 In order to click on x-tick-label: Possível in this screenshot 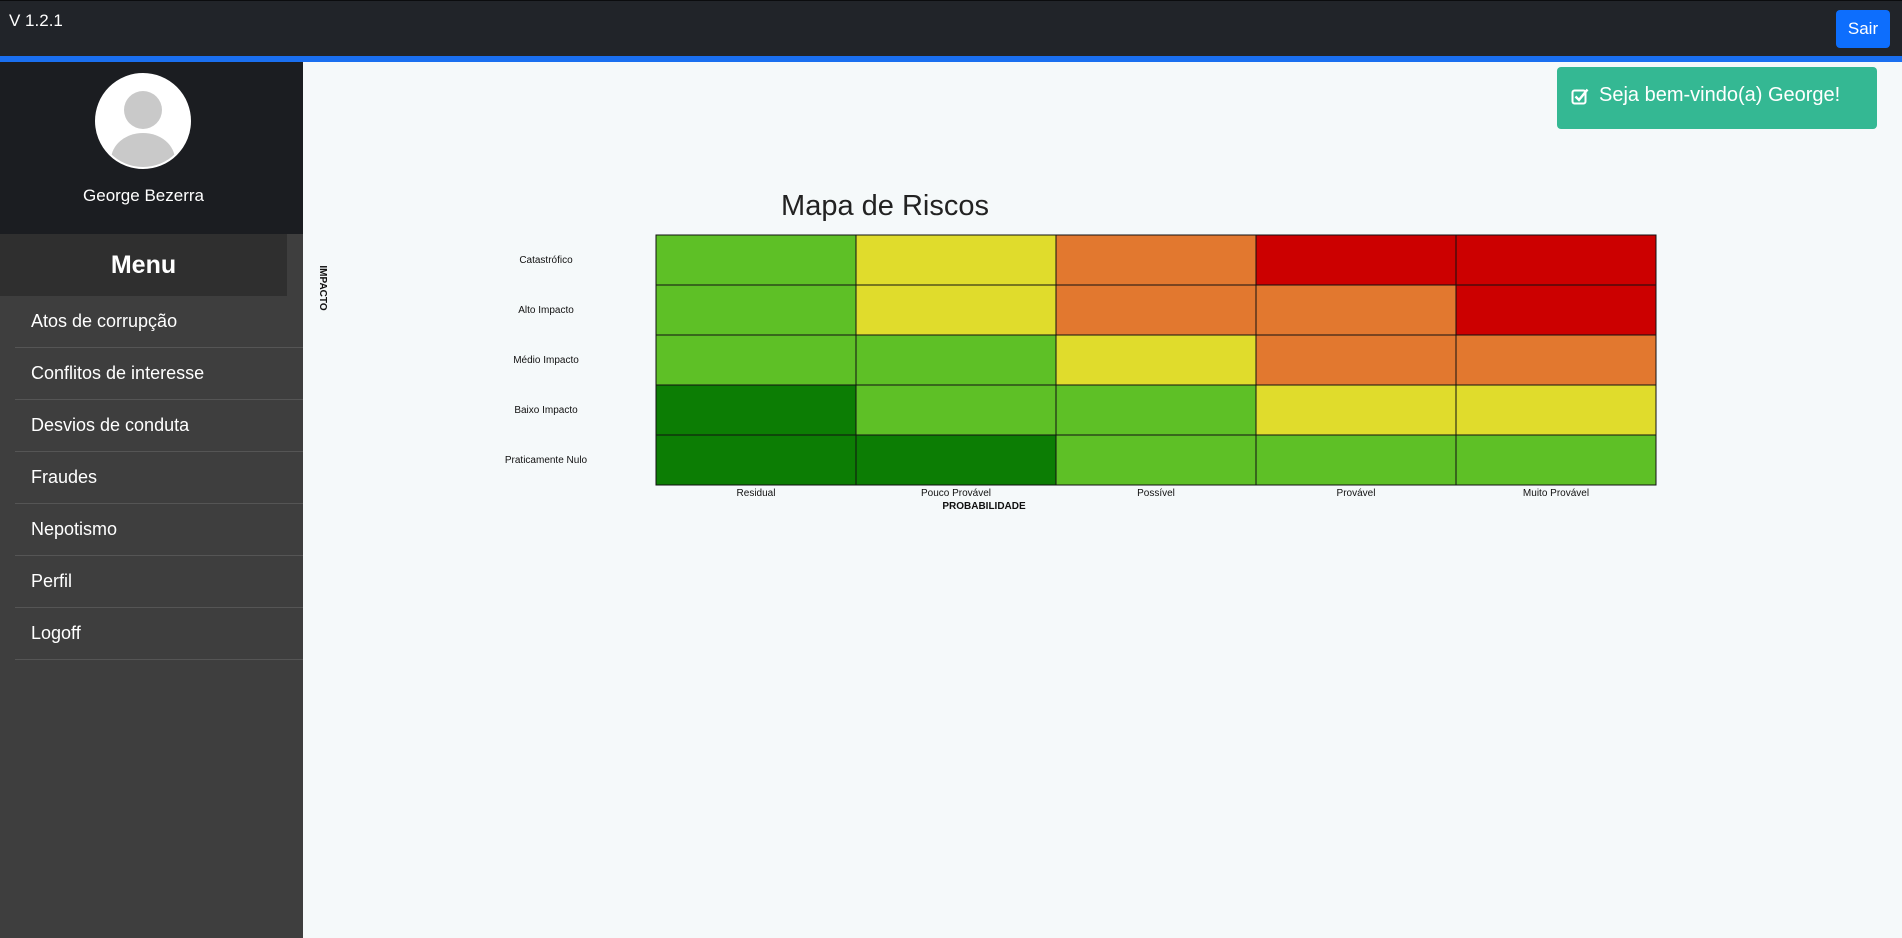, I will do `click(1156, 493)`.